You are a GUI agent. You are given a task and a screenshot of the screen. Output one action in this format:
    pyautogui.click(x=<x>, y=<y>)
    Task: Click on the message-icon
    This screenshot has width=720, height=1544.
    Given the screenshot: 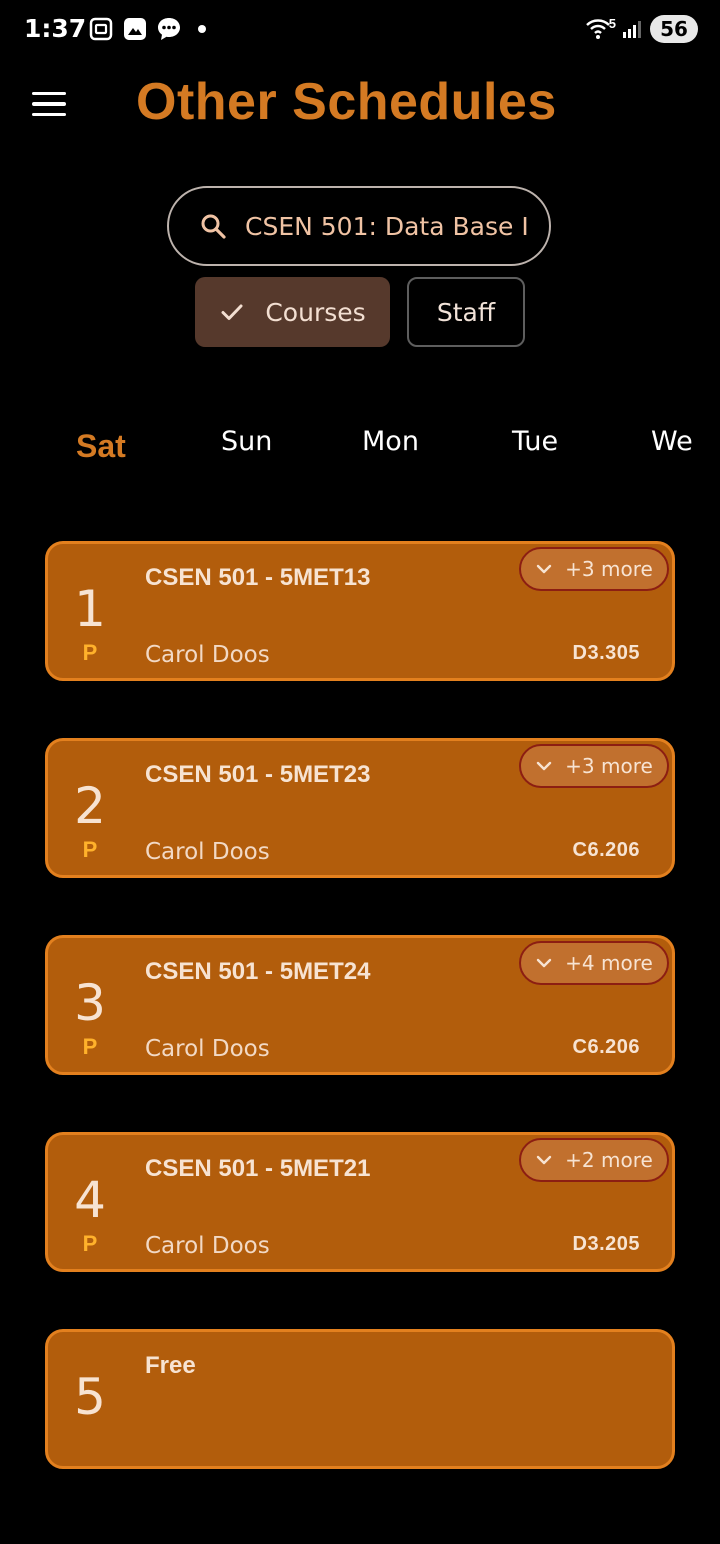 What is the action you would take?
    pyautogui.click(x=169, y=29)
    